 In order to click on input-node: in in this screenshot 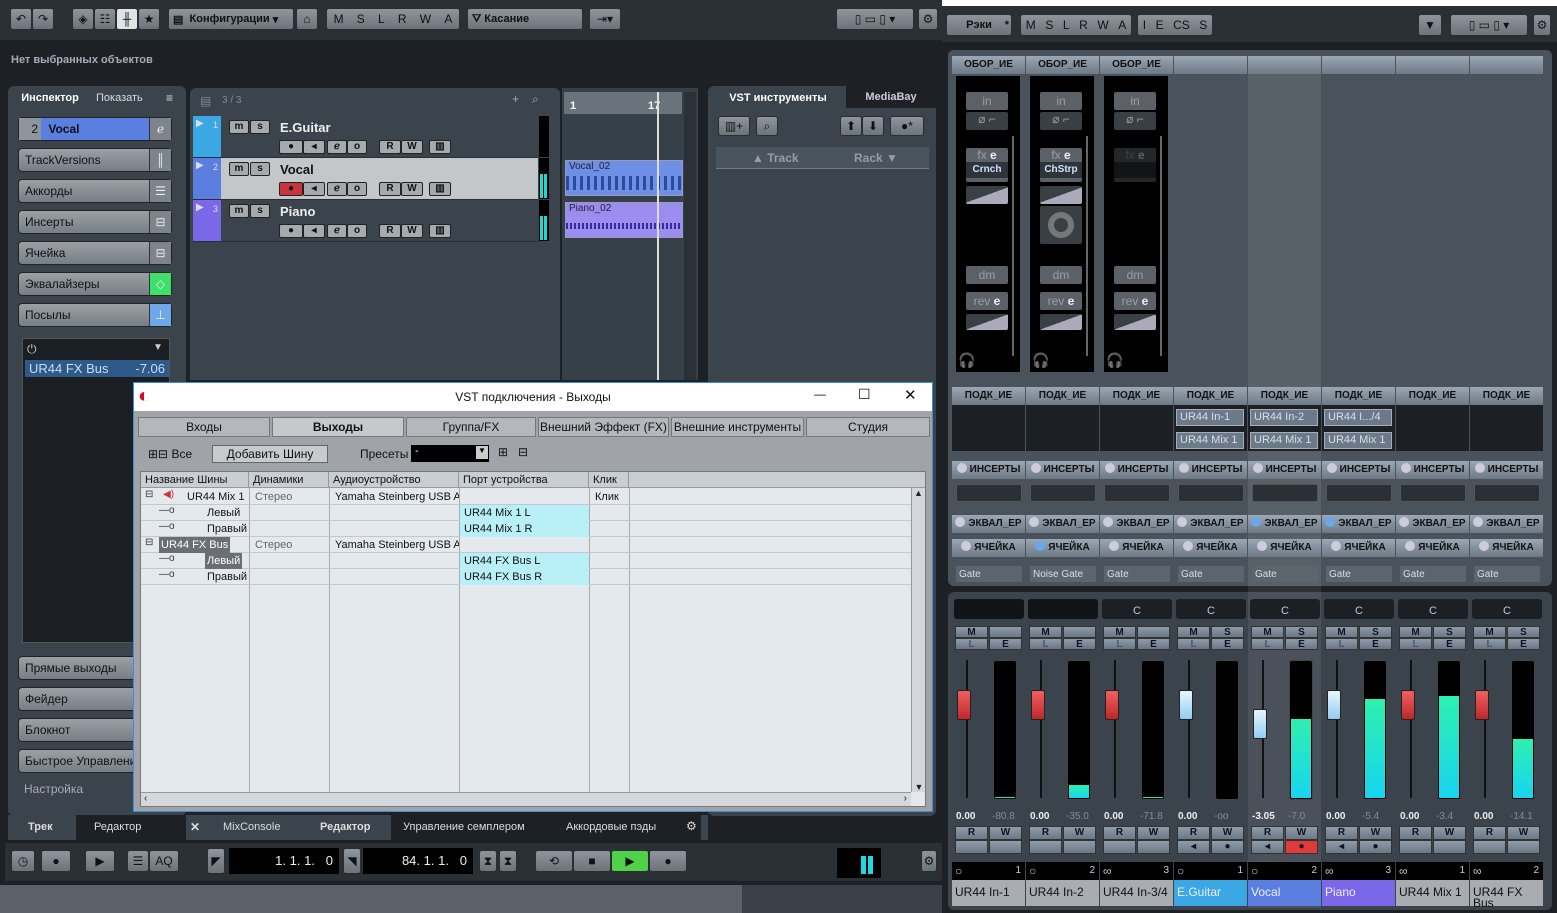, I will do `click(1061, 101)`.